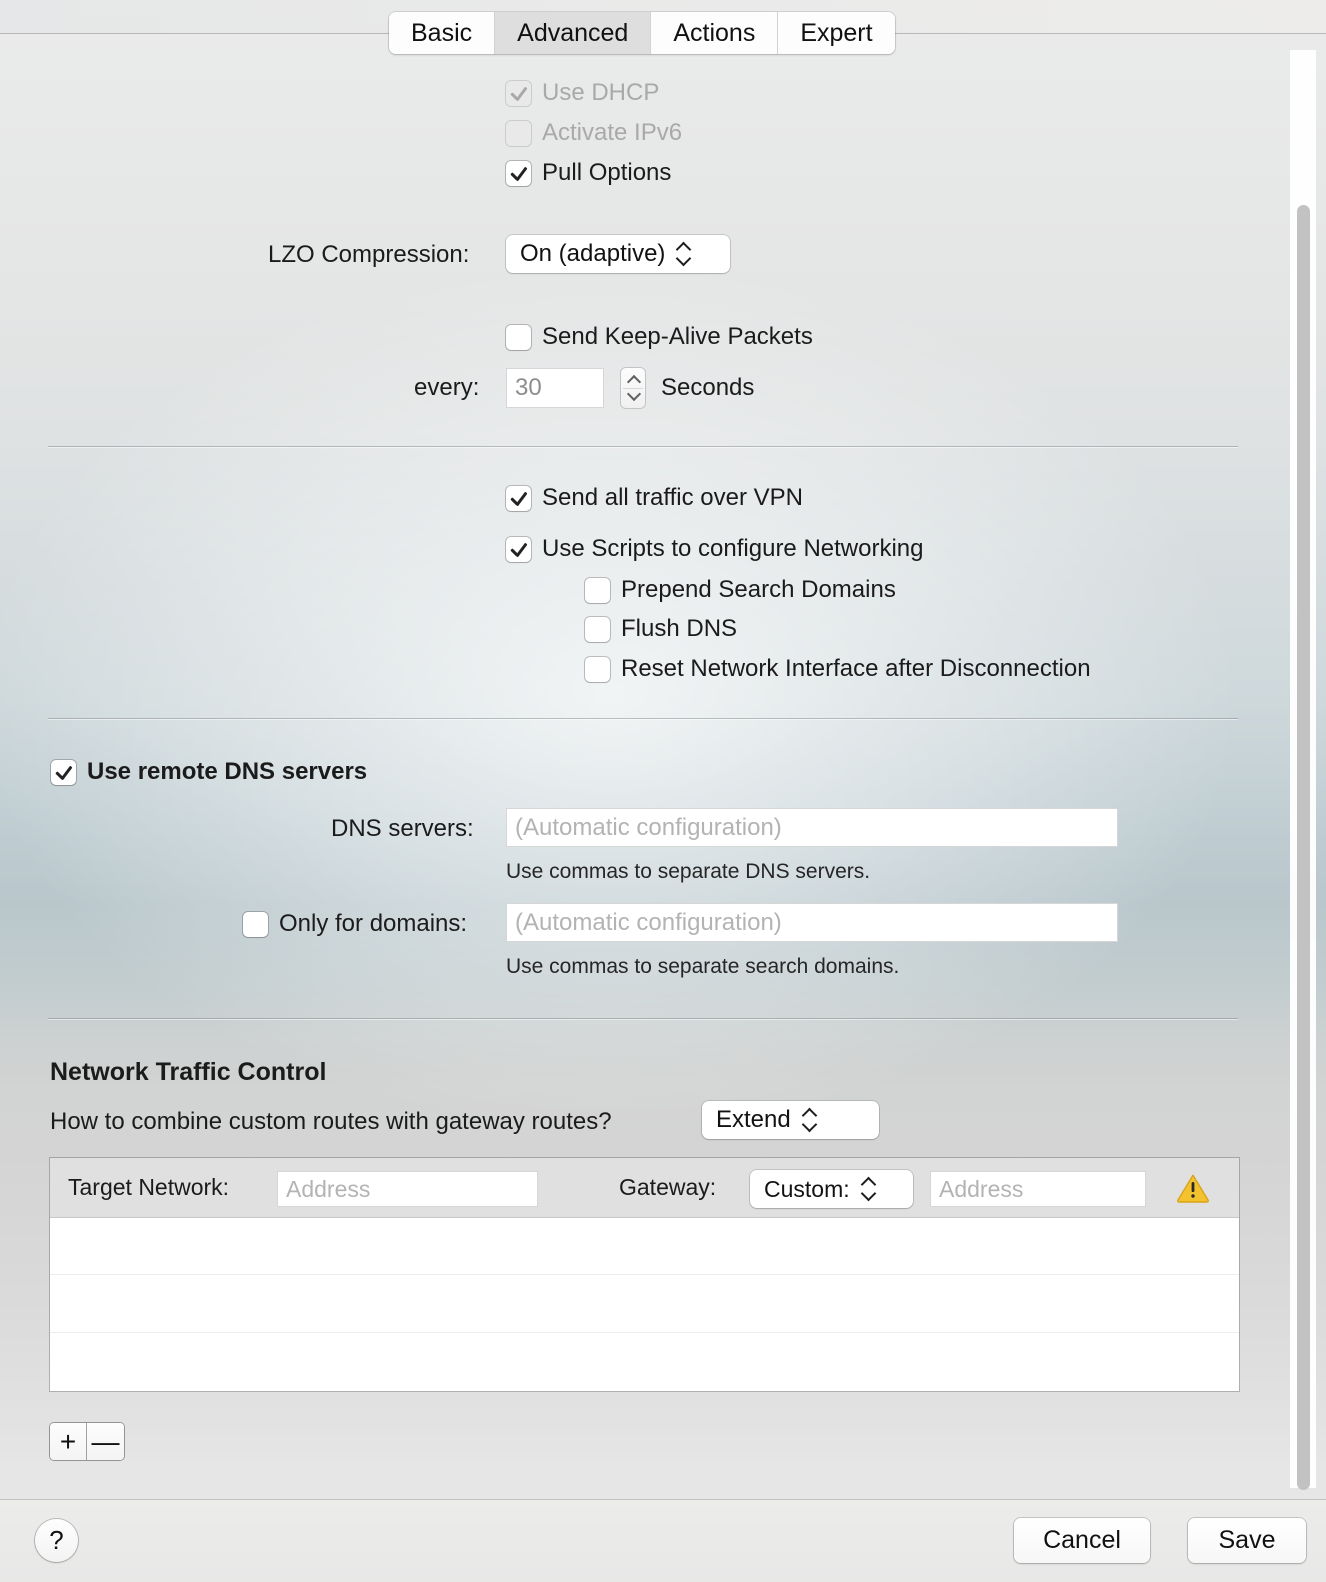  I want to click on checkbox-row-prepend-search-domains: Prepend Search Domains, so click(740, 590).